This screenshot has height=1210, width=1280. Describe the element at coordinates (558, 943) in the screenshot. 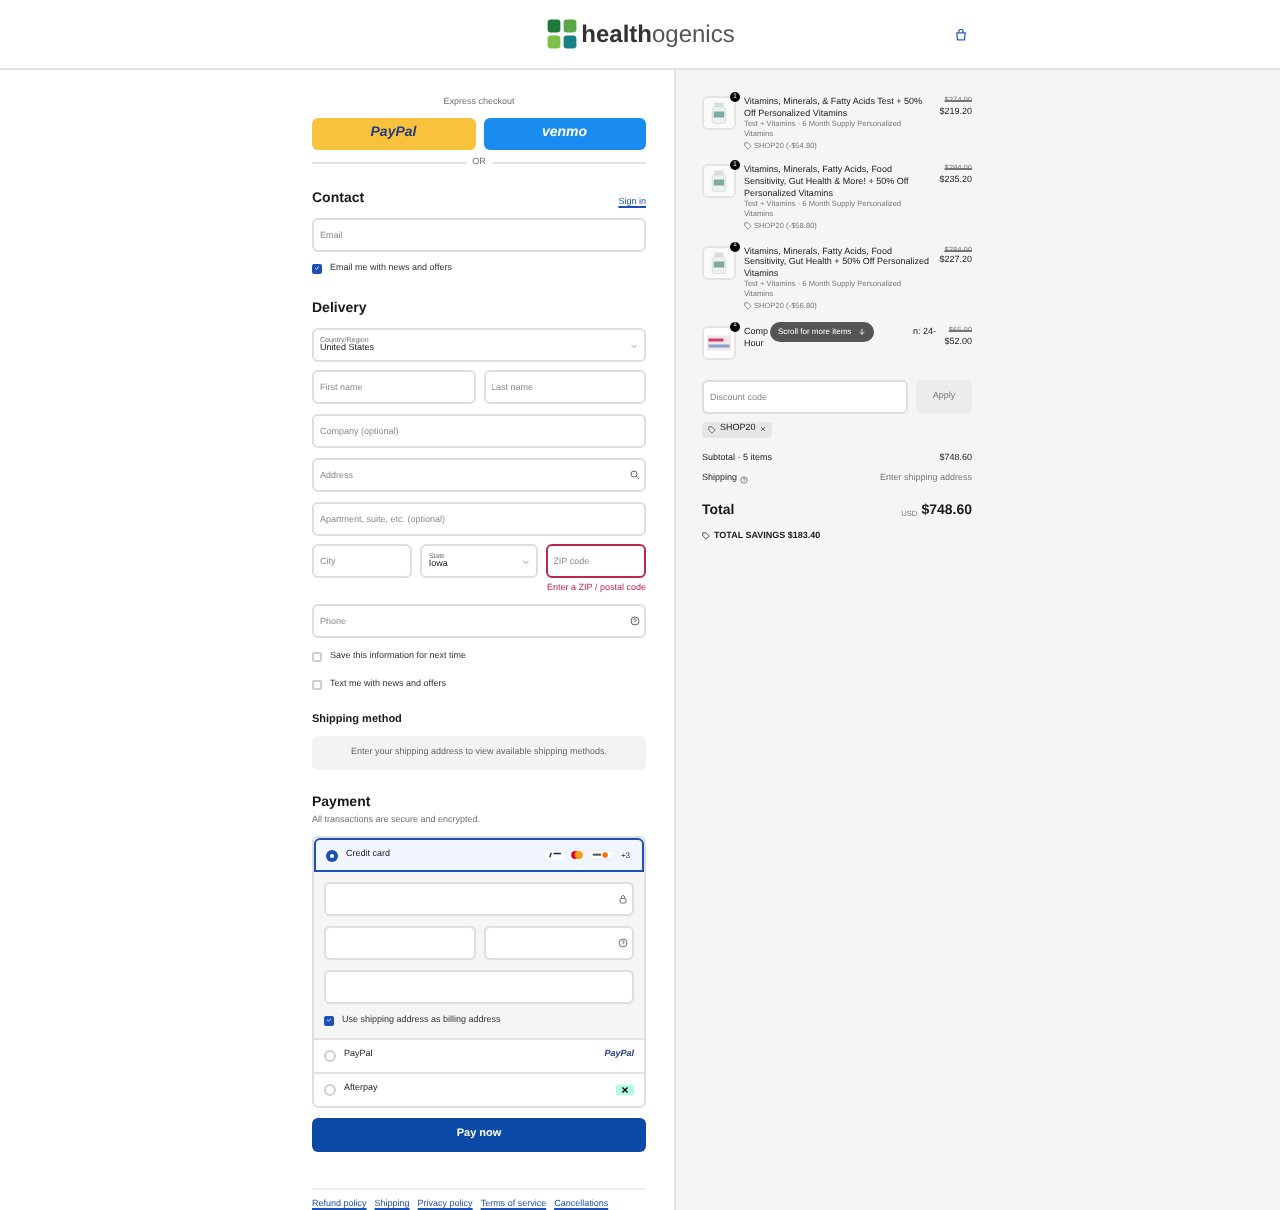

I see `security-code-field` at that location.